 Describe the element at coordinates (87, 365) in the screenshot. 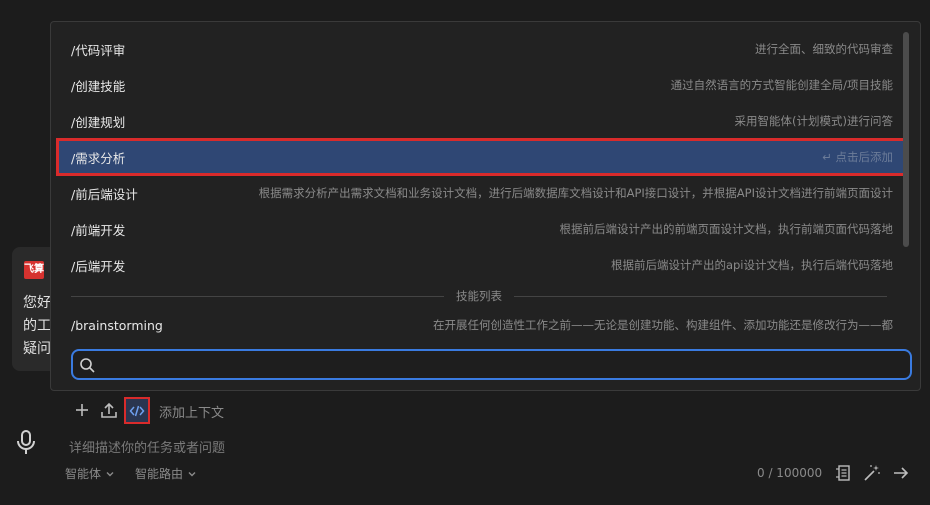

I see `search-icon` at that location.